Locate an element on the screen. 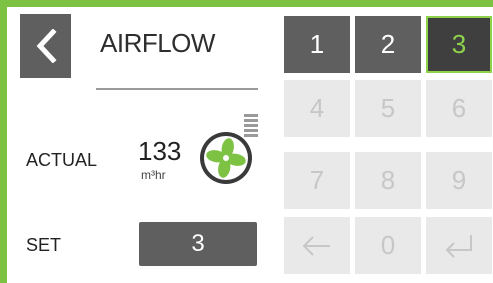 The image size is (493, 283). actual-unit: m³hr is located at coordinates (153, 175).